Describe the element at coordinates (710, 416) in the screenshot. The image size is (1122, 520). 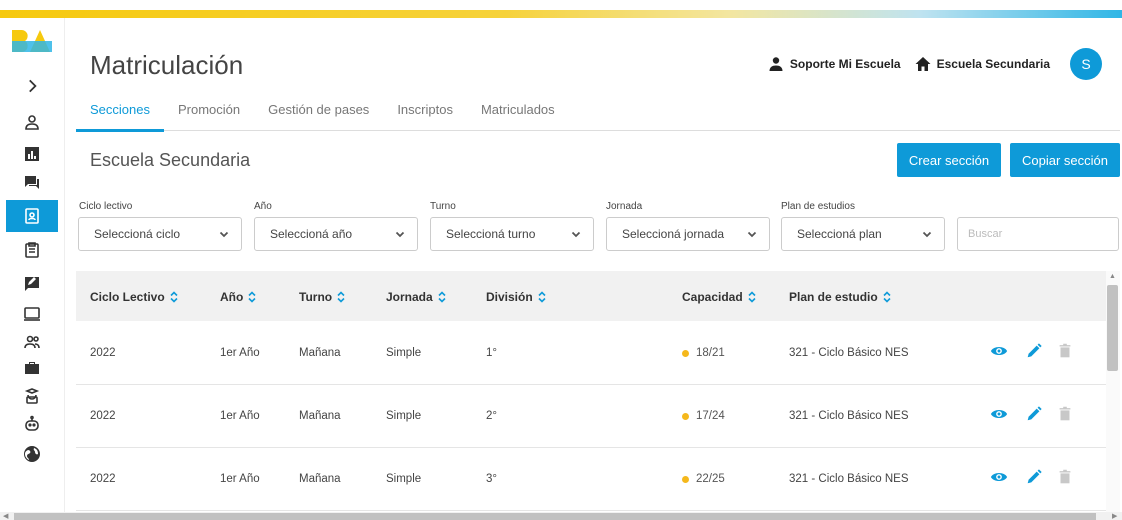
I see `capacity-value: 17/24` at that location.